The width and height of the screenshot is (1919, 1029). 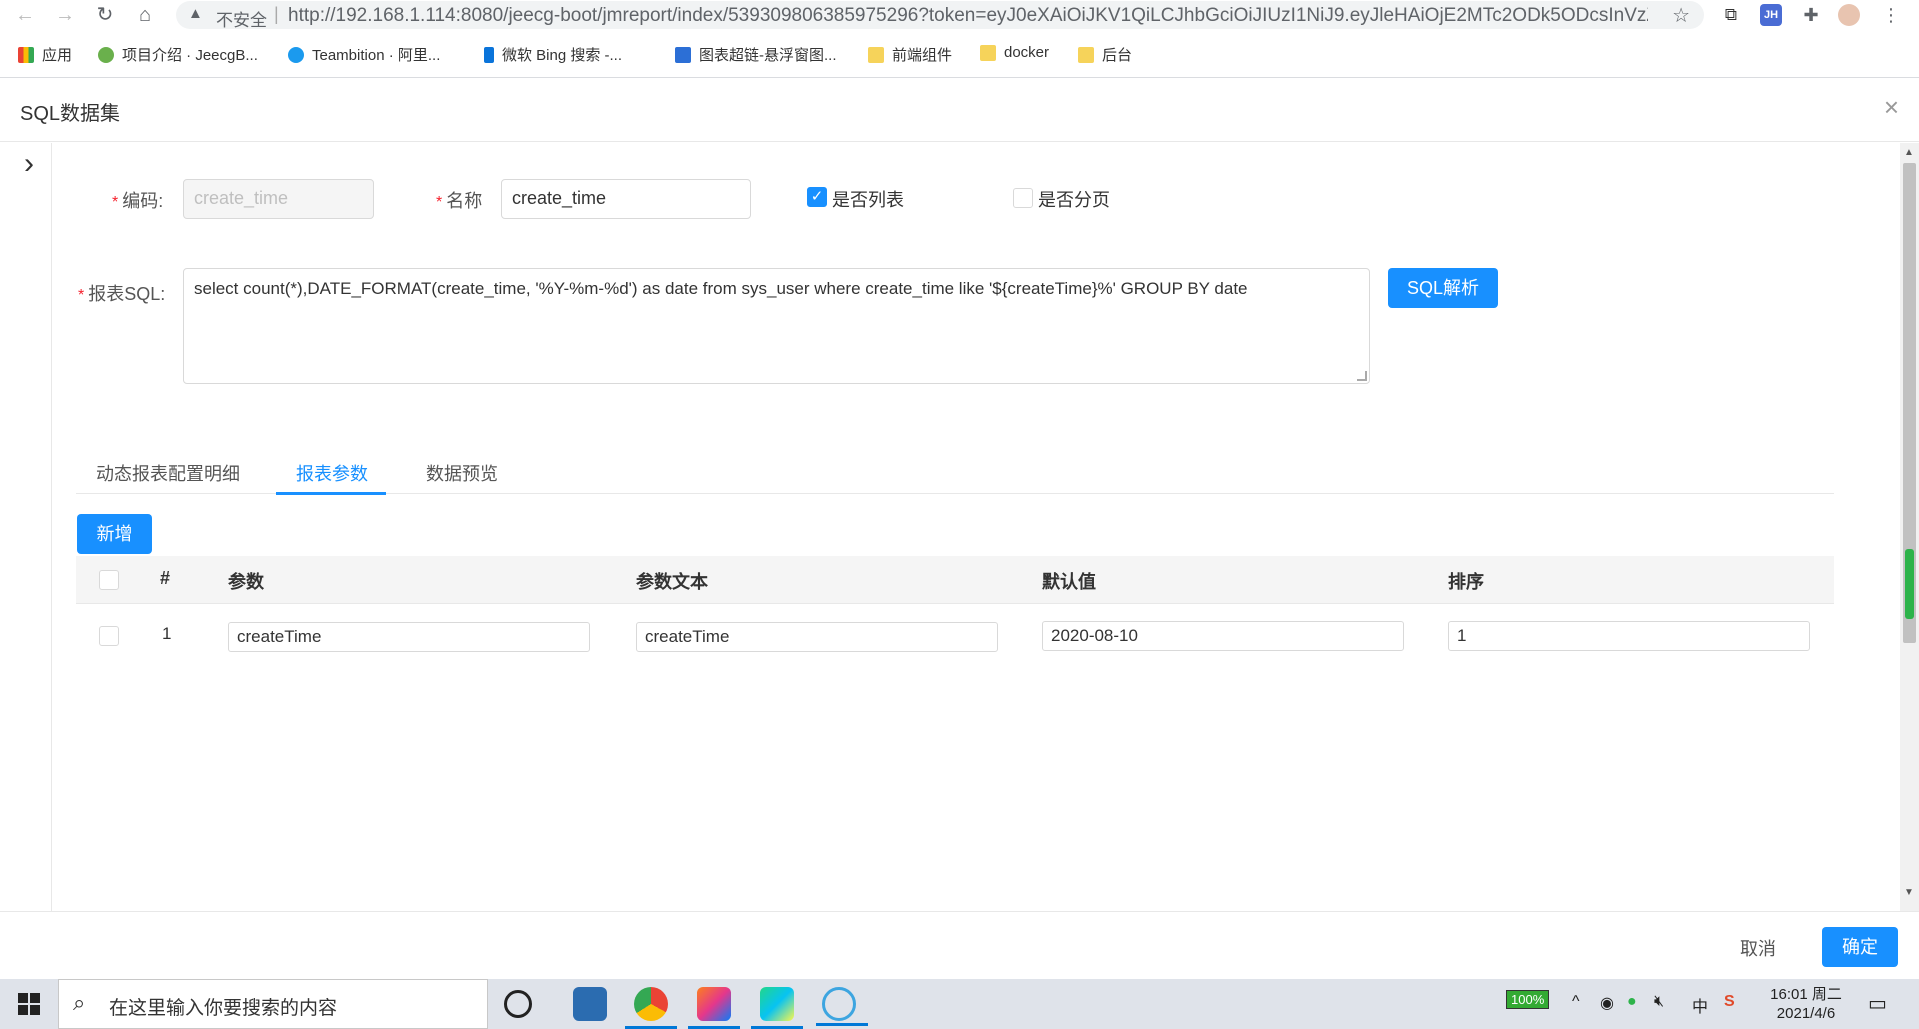 I want to click on volume-muted-icon: 🔇︎, so click(x=1659, y=1002).